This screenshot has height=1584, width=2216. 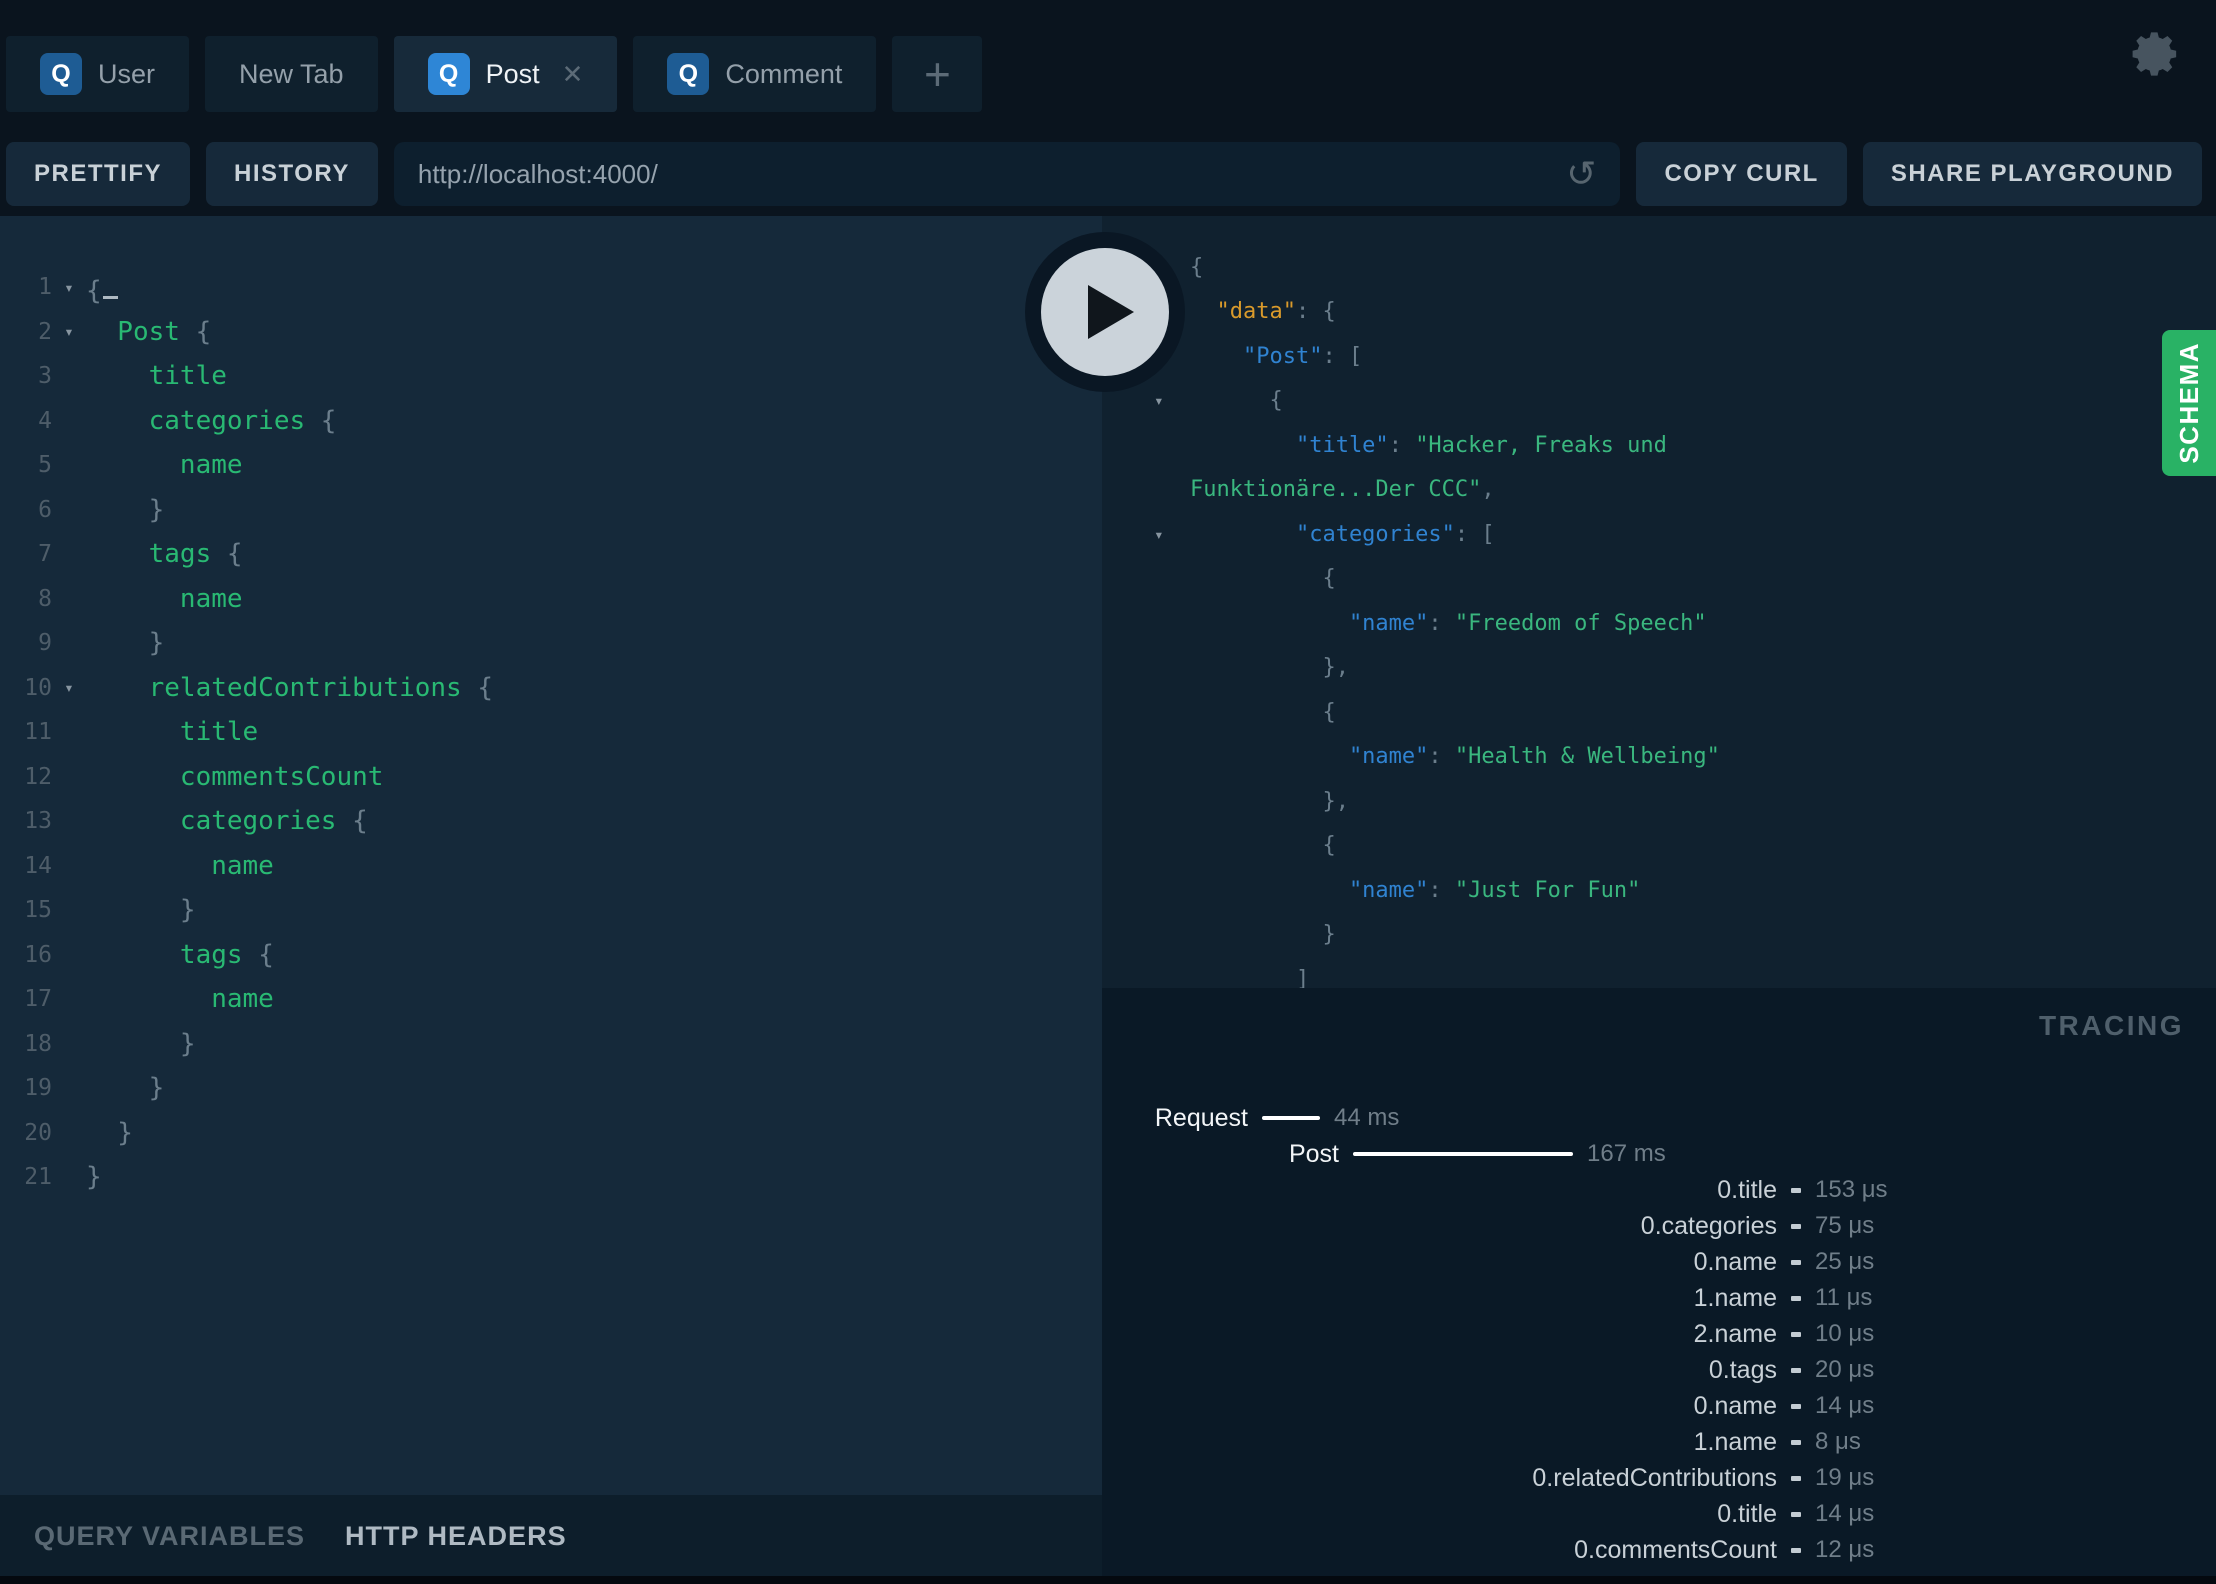 What do you see at coordinates (1845, 1333) in the screenshot?
I see `tracing-row-time: 10 μs` at bounding box center [1845, 1333].